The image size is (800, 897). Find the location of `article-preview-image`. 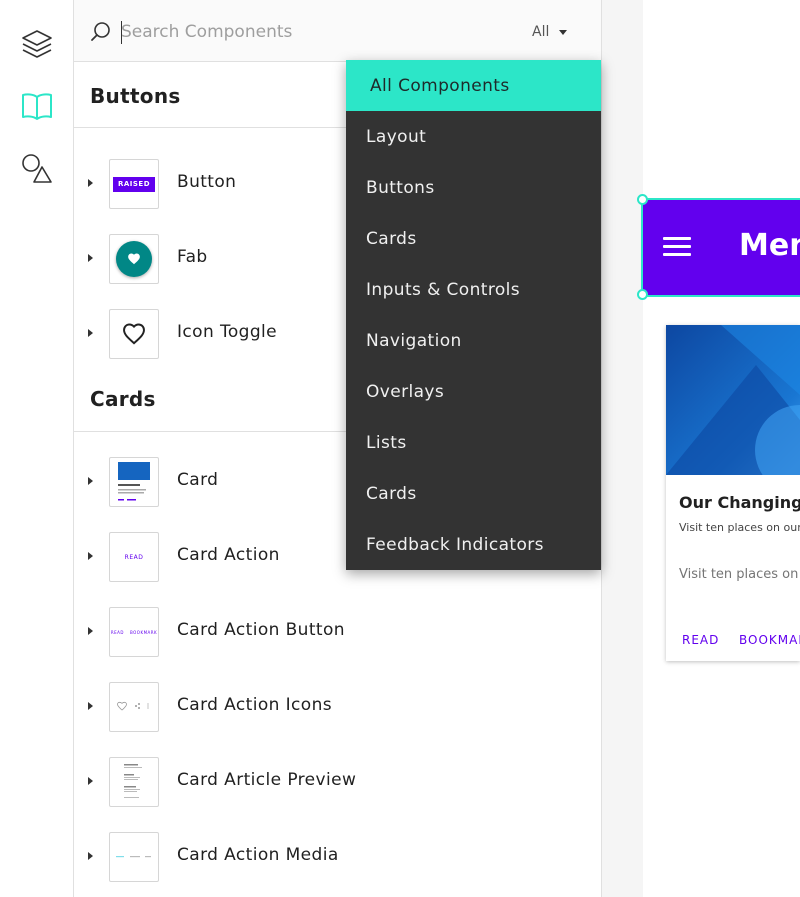

article-preview-image is located at coordinates (133, 781).